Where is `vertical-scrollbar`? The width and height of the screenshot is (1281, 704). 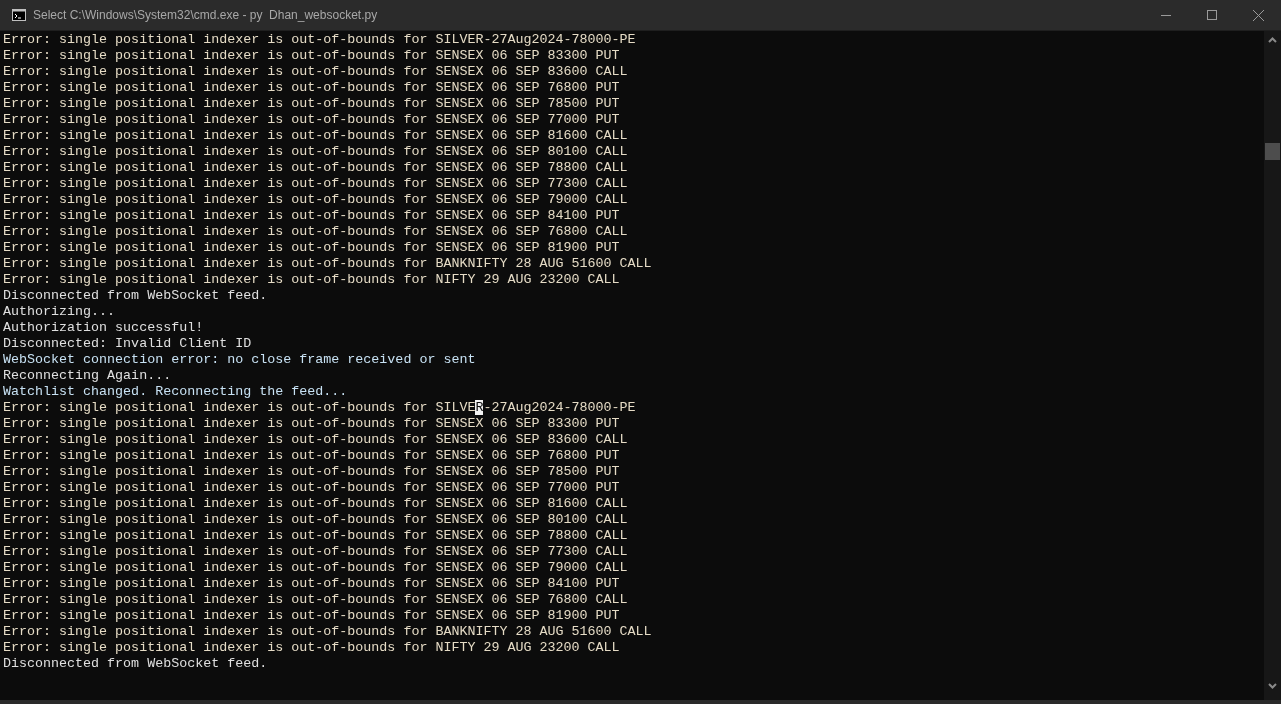
vertical-scrollbar is located at coordinates (1272, 365).